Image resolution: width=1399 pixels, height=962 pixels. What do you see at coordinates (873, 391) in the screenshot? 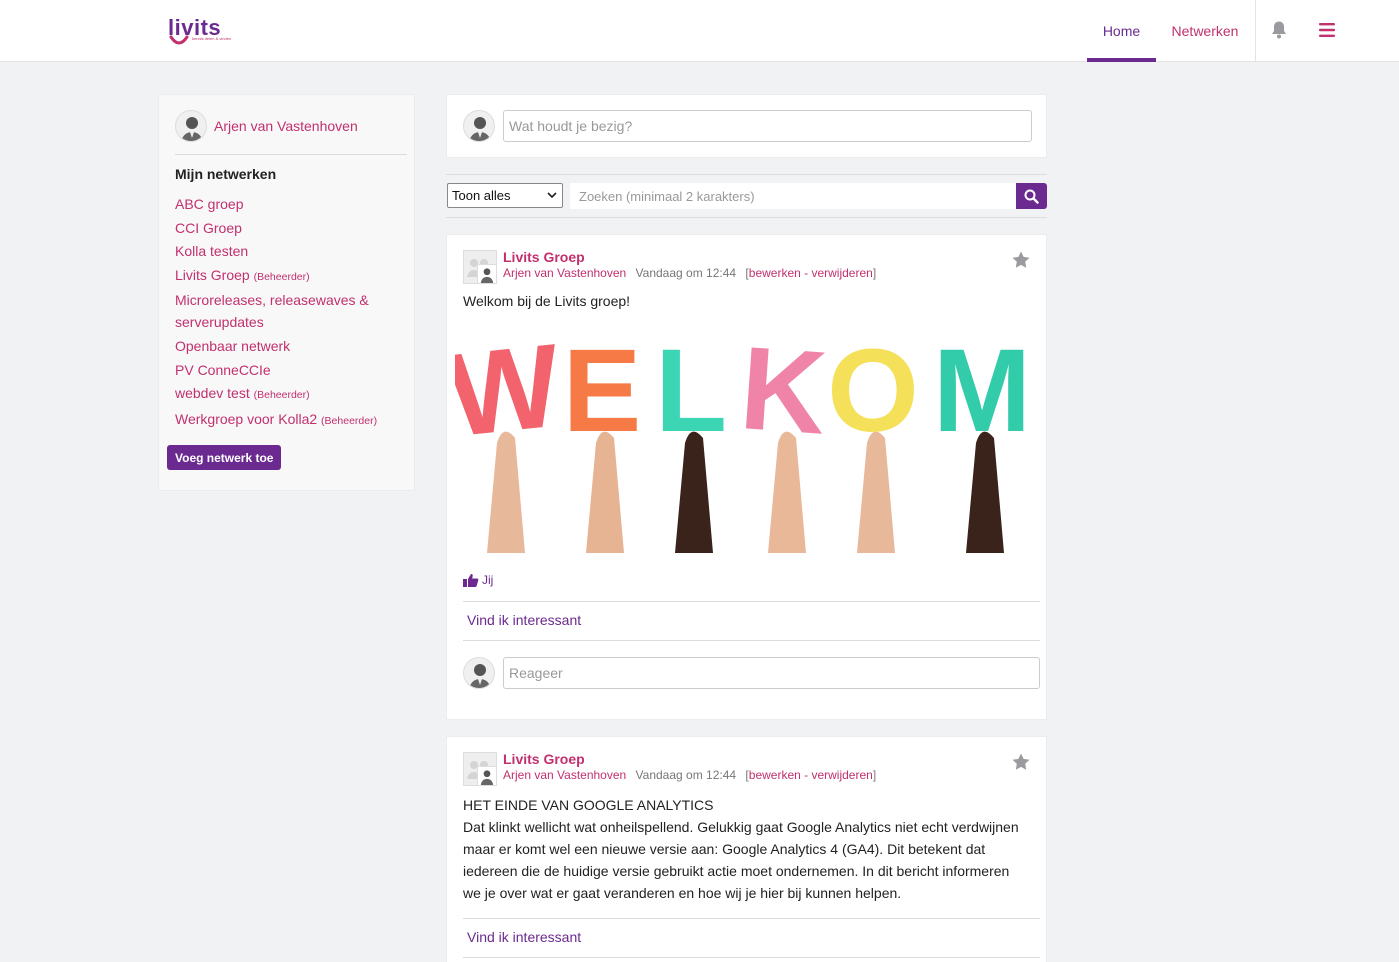
I see `welkom-letter: O` at bounding box center [873, 391].